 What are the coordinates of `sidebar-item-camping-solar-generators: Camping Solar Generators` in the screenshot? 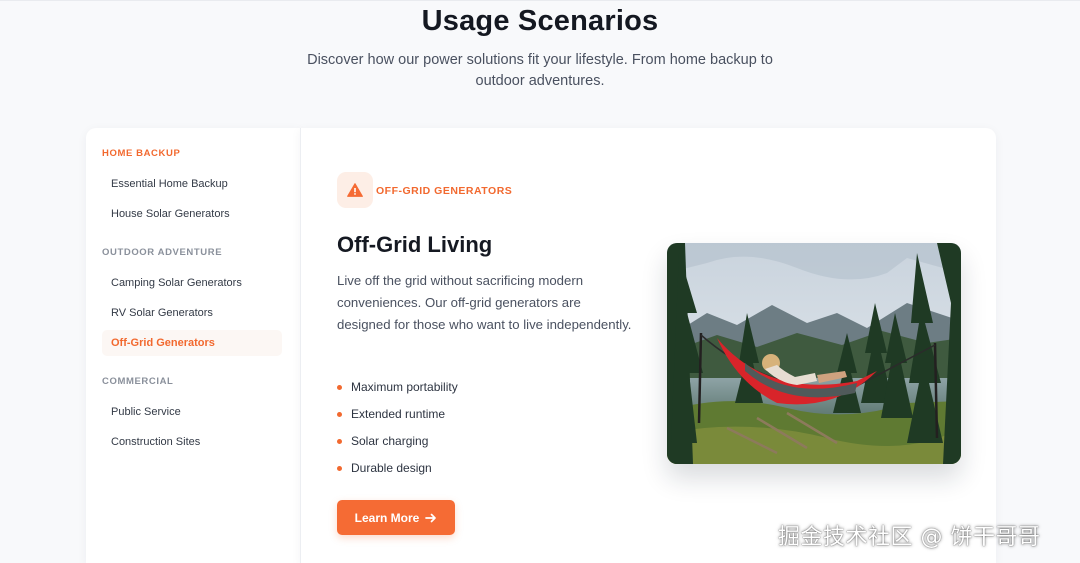 It's located at (192, 283).